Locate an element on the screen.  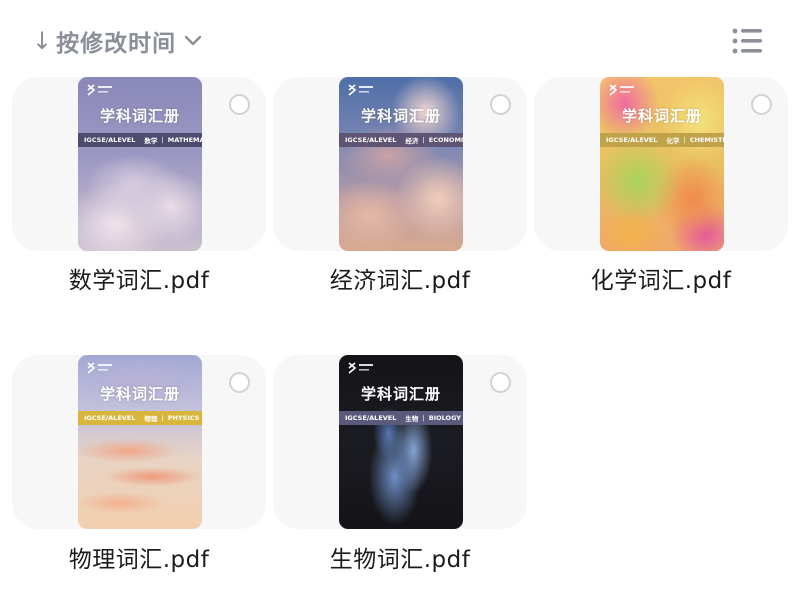
file-name: 生物词汇.pdf is located at coordinates (400, 557).